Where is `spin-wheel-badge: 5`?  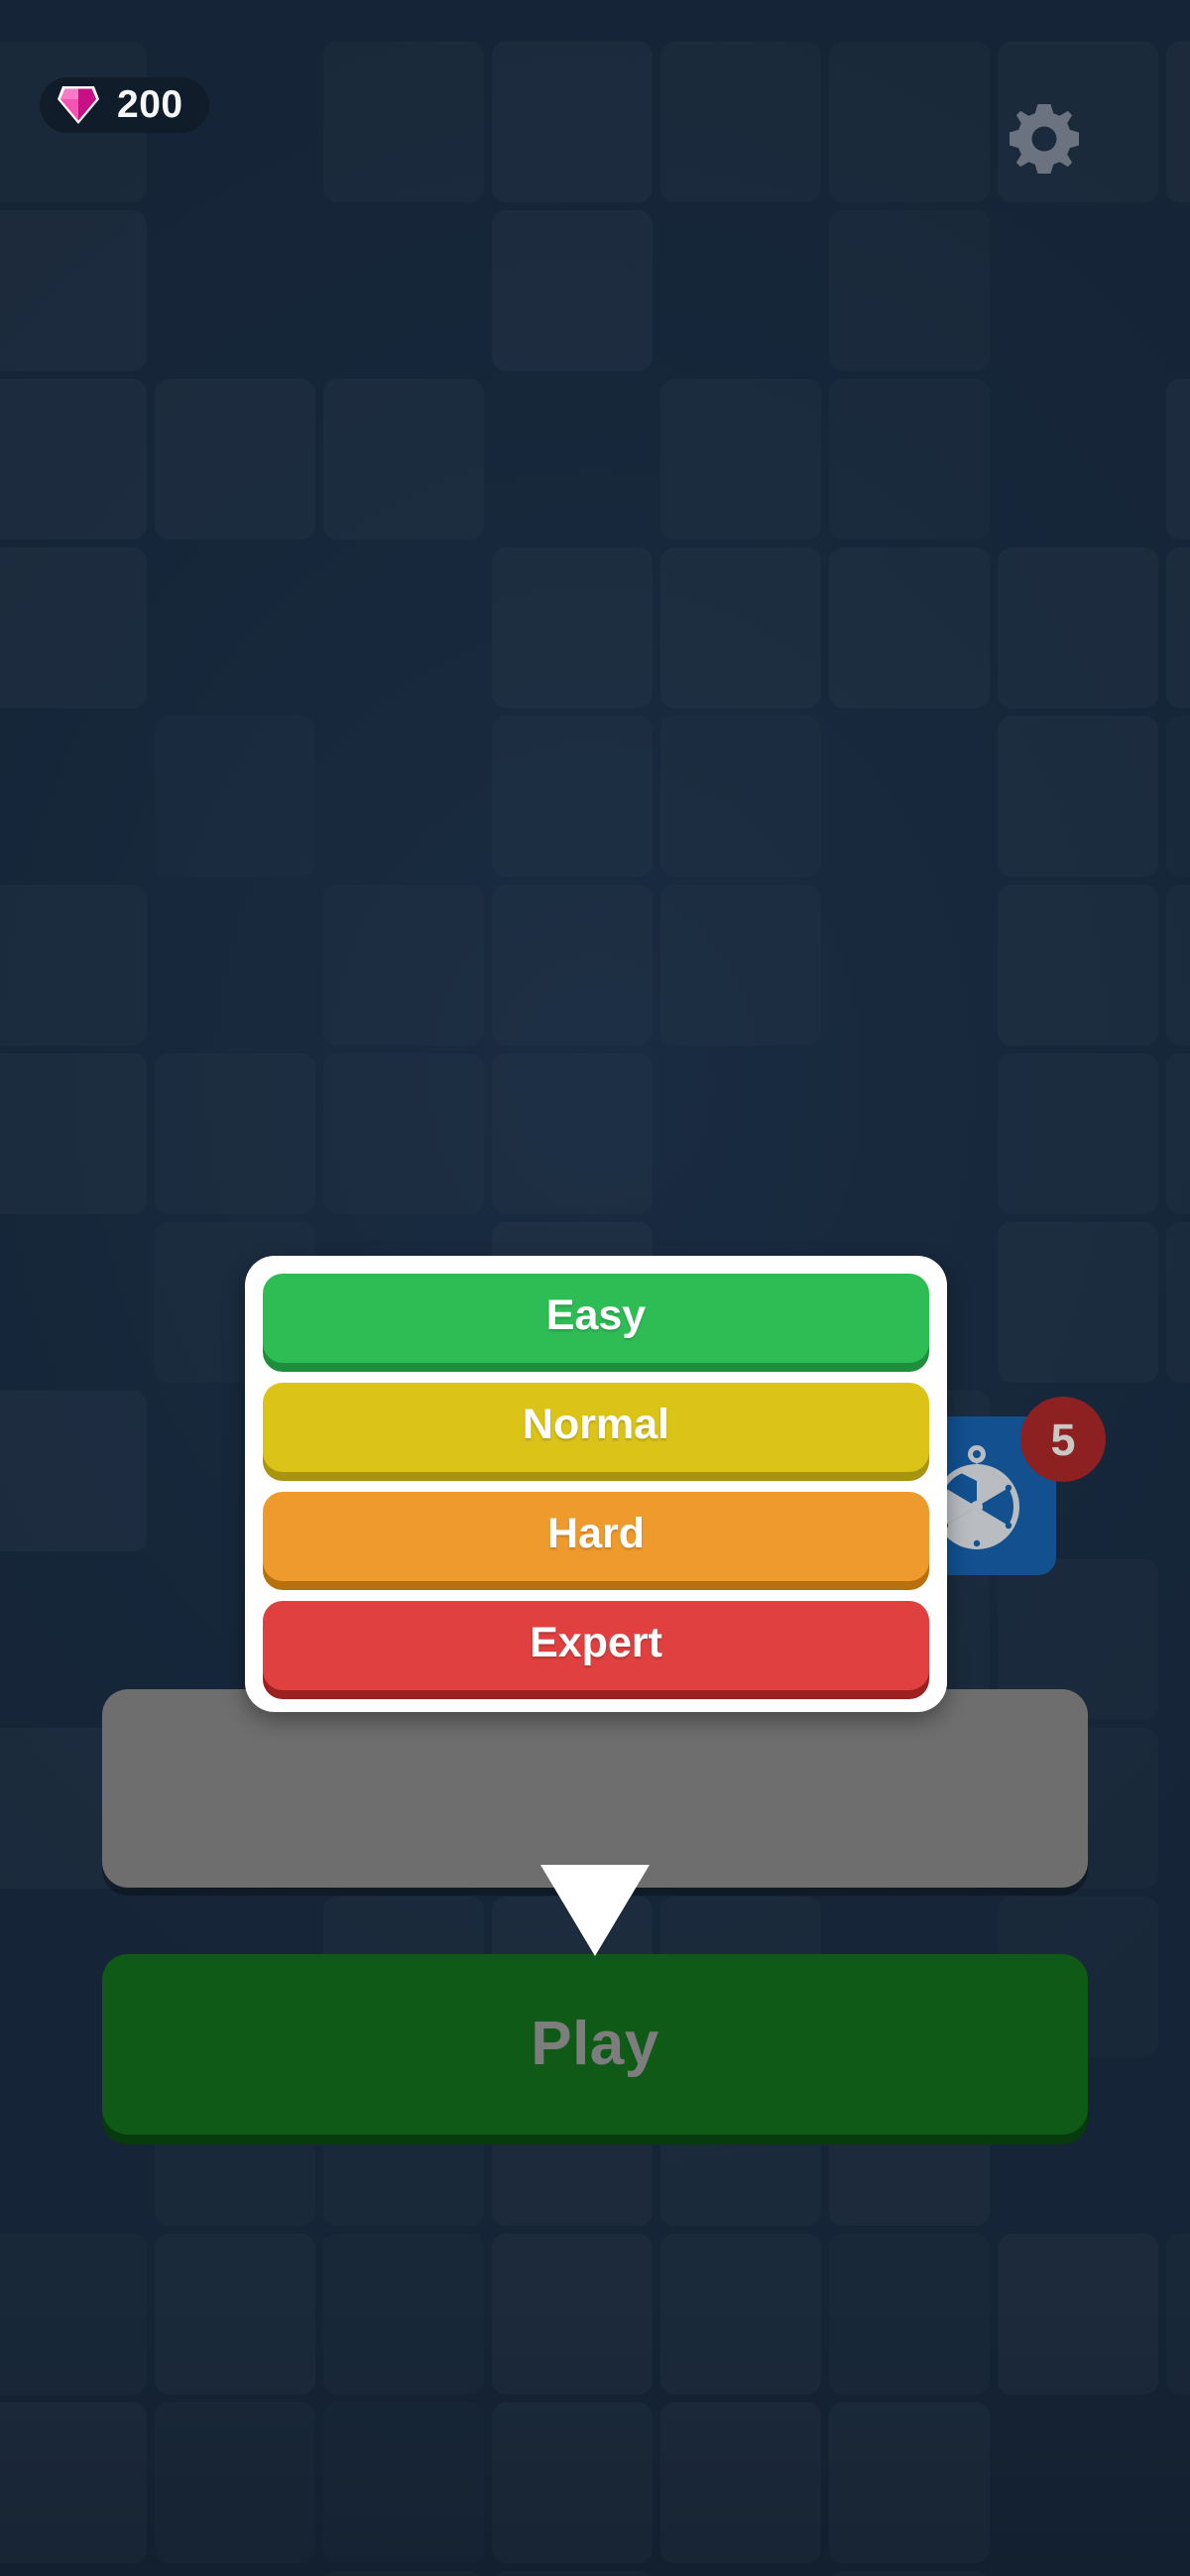 spin-wheel-badge: 5 is located at coordinates (1063, 1439).